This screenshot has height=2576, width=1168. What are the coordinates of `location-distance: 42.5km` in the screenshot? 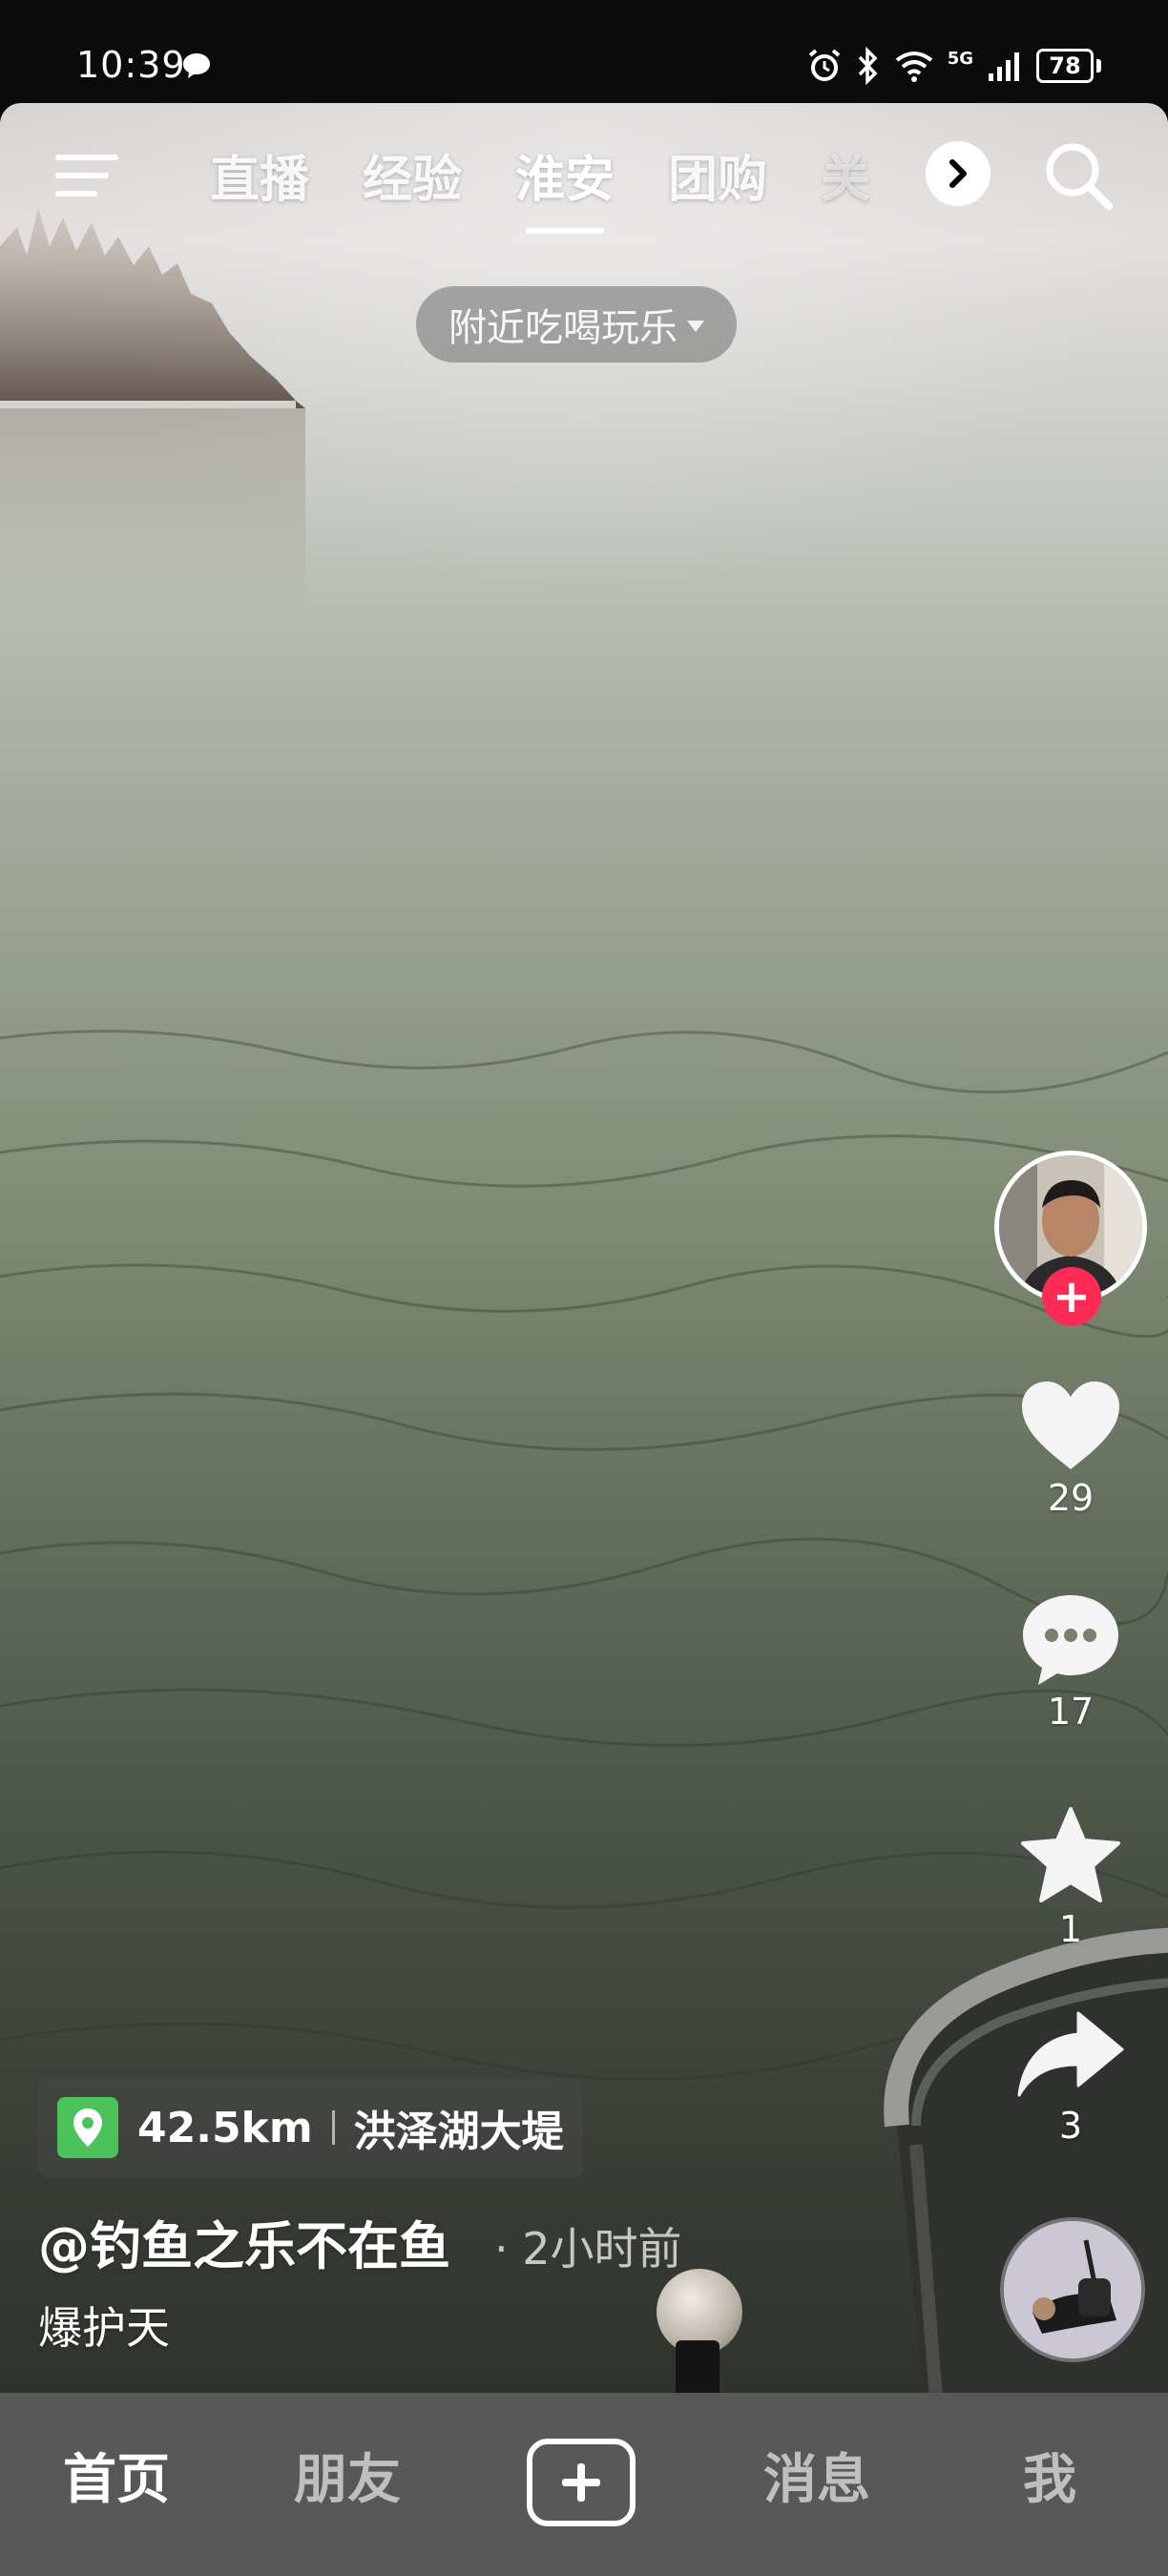 It's located at (225, 2127).